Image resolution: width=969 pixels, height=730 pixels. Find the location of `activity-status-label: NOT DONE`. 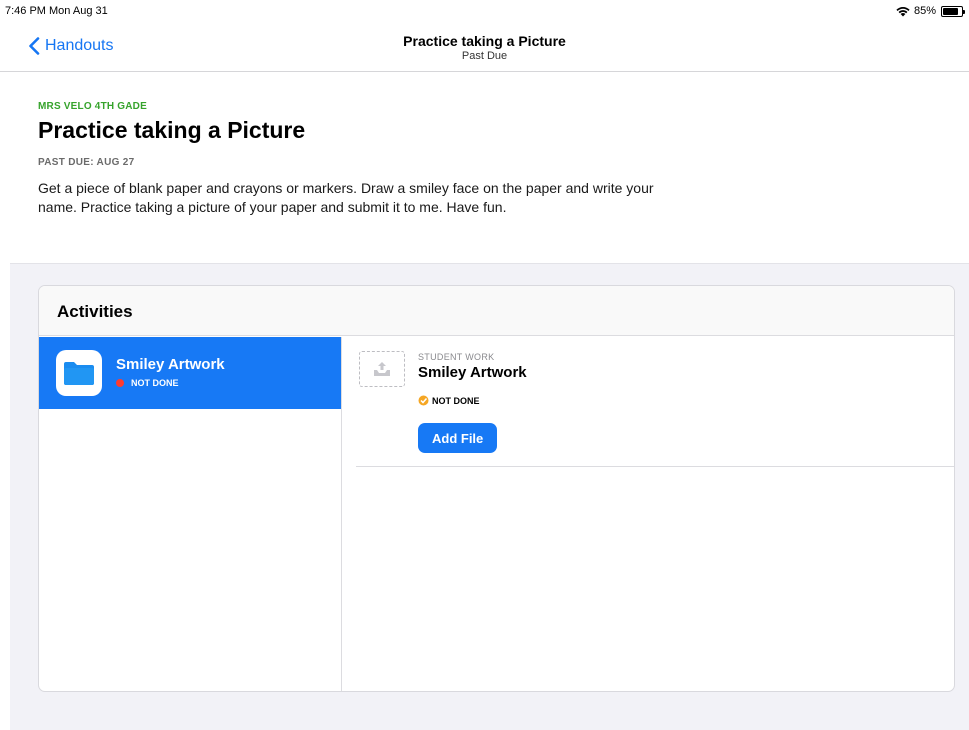

activity-status-label: NOT DONE is located at coordinates (155, 383).